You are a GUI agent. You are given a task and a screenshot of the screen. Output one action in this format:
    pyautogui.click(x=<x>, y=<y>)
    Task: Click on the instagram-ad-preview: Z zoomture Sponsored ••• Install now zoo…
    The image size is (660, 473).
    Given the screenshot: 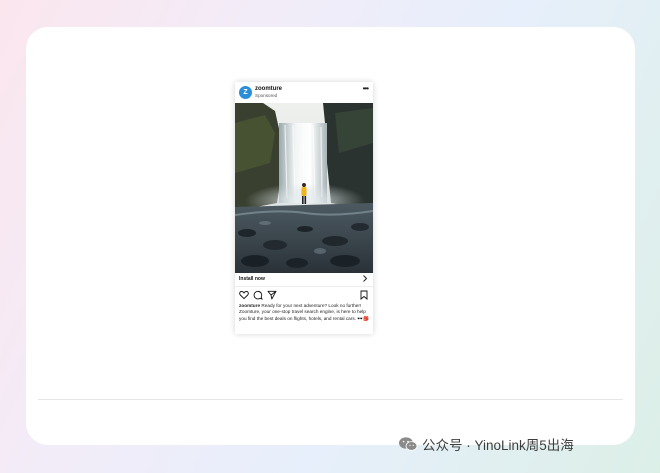 What is the action you would take?
    pyautogui.click(x=304, y=208)
    